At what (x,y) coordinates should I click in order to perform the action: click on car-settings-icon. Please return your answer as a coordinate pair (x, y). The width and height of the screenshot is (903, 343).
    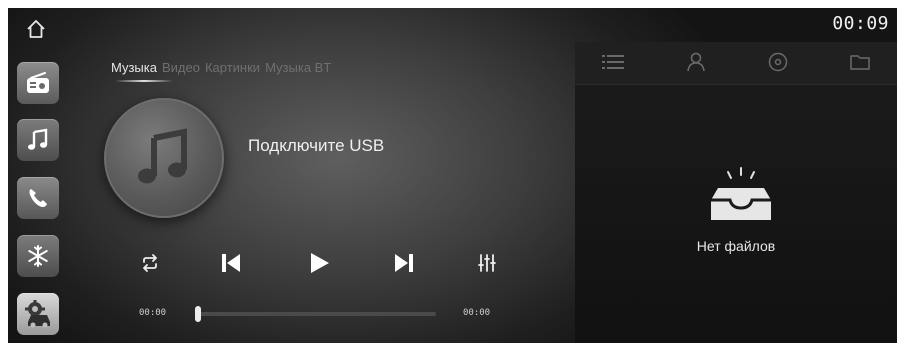
    Looking at the image, I should click on (37, 314).